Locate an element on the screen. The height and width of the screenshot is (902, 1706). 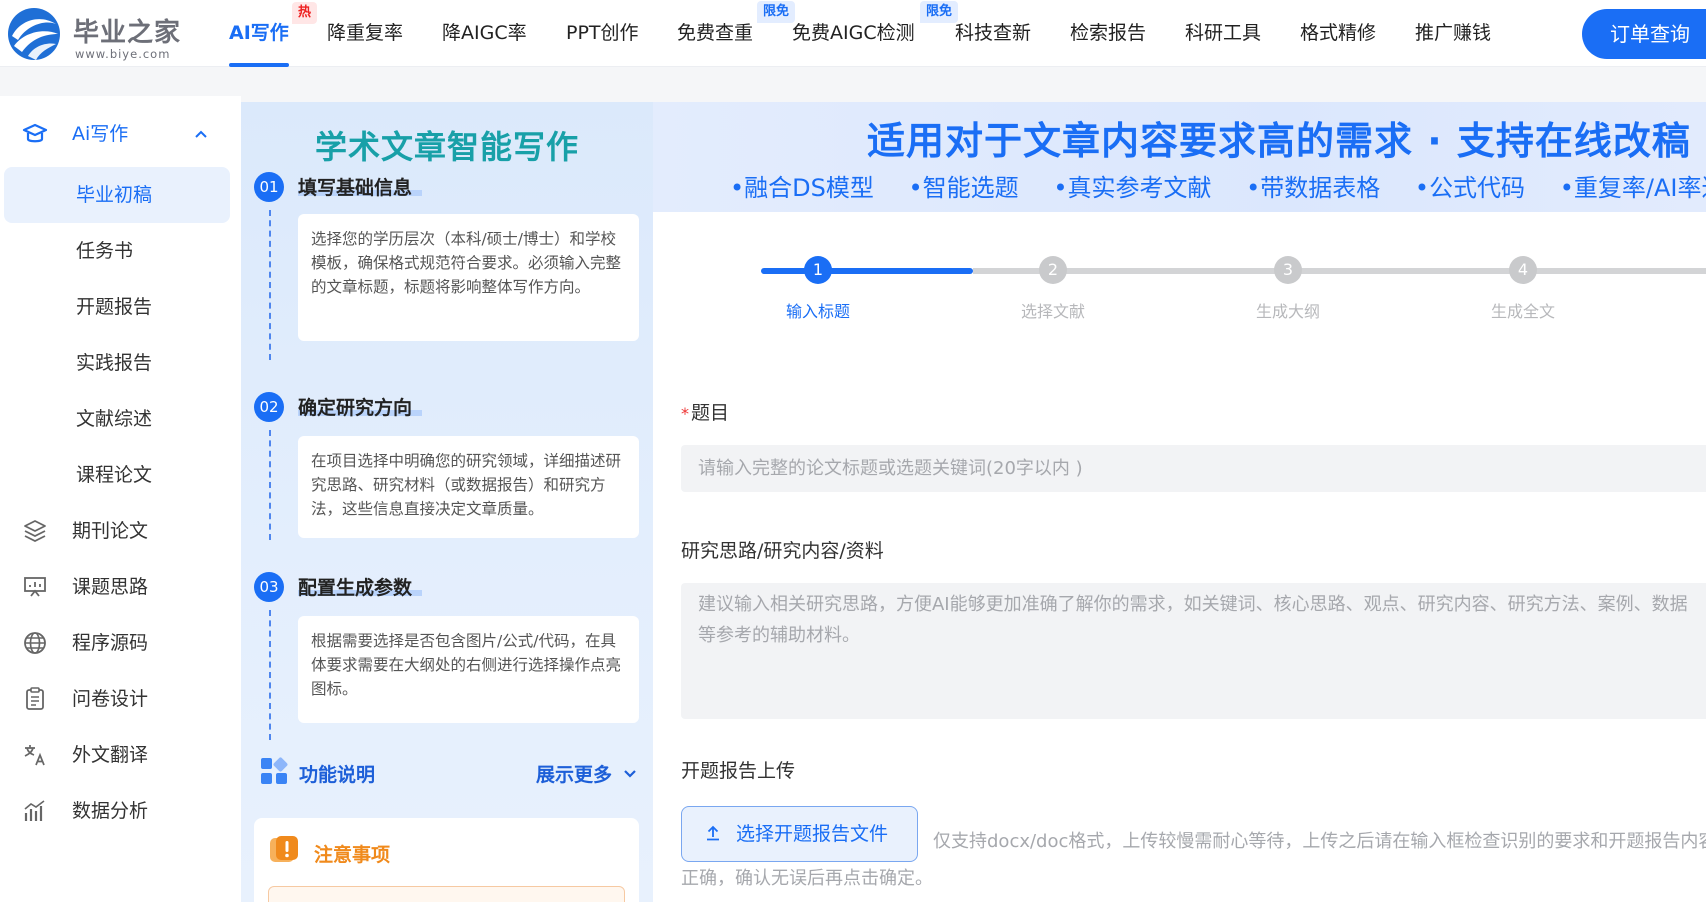
sidebar-item-topic-ideas: 课题思路 is located at coordinates (120, 587).